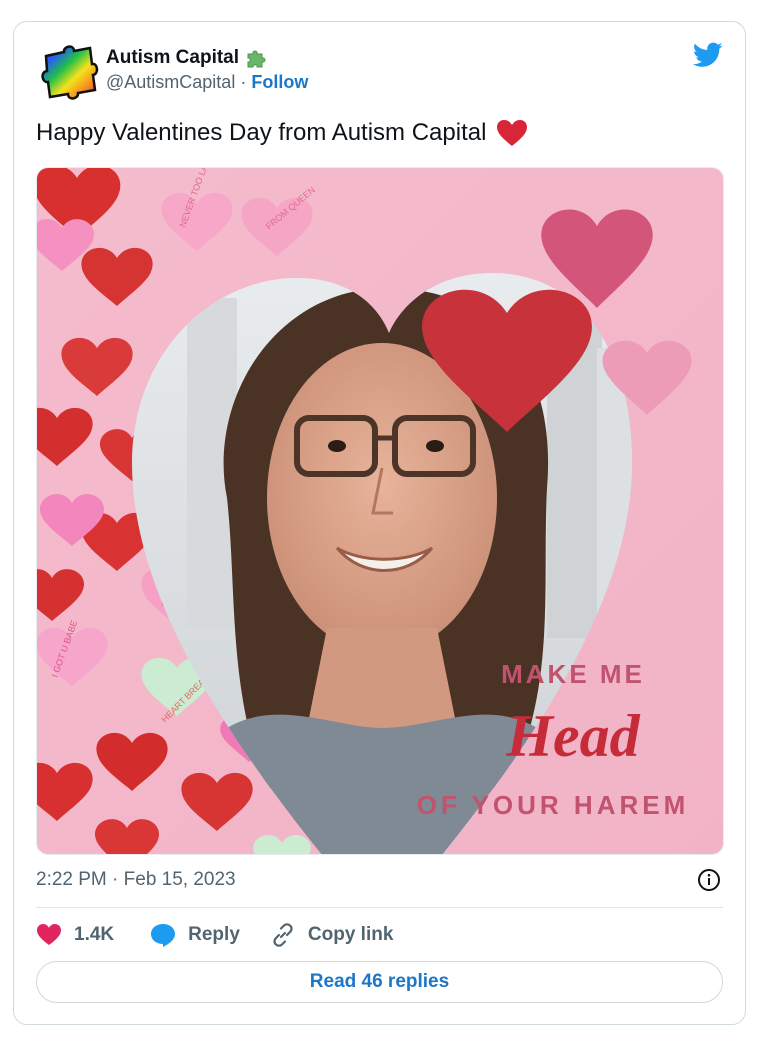  Describe the element at coordinates (69, 73) in the screenshot. I see `rainbow-puzzle-avatar` at that location.